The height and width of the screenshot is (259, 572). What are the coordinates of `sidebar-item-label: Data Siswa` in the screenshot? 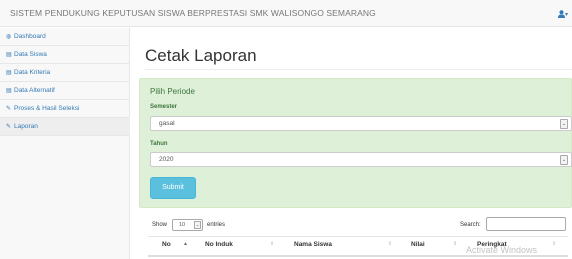 It's located at (30, 54).